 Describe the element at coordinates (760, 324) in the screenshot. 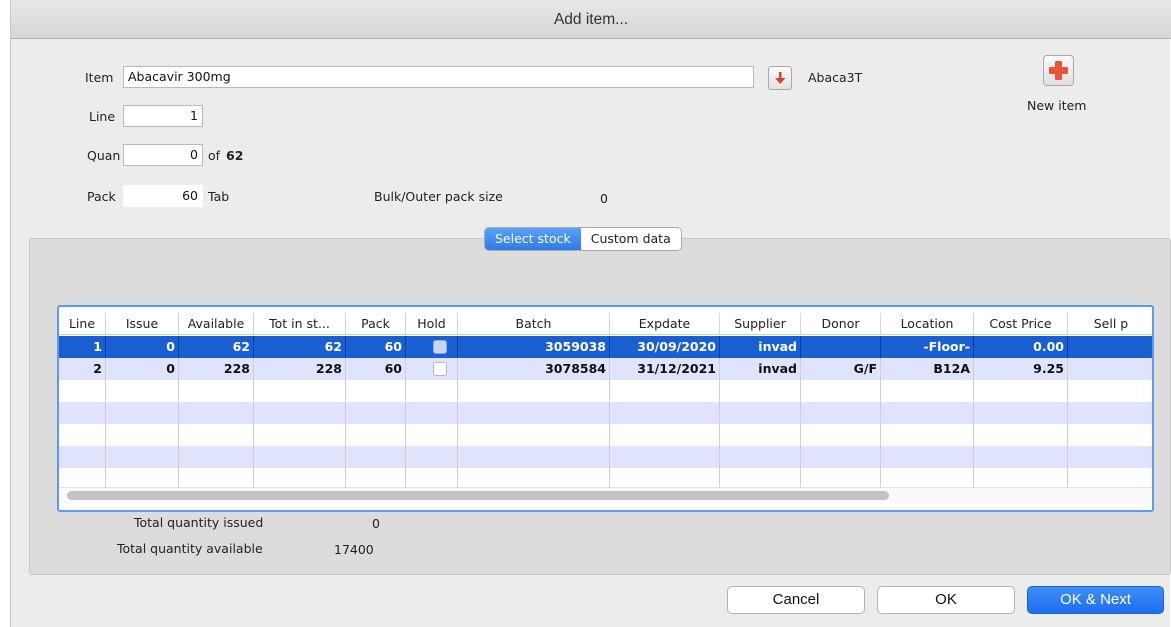

I see `col-supplier: Supplier` at that location.